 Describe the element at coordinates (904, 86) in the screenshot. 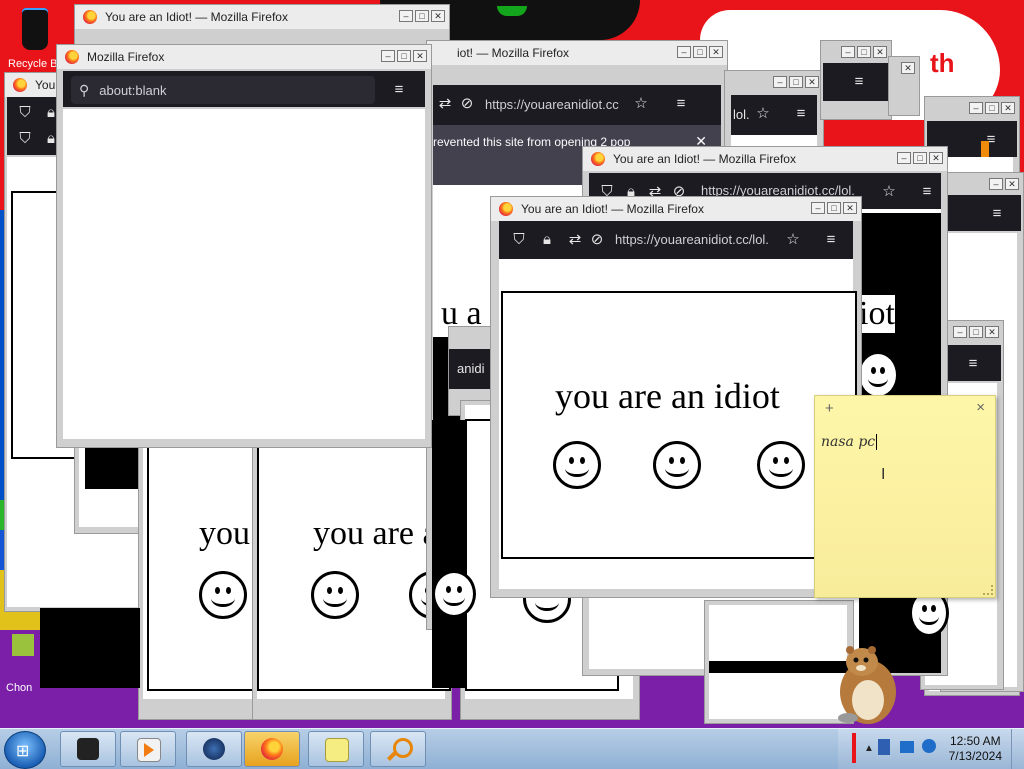

I see `idiot-window-right-3: ✕` at that location.